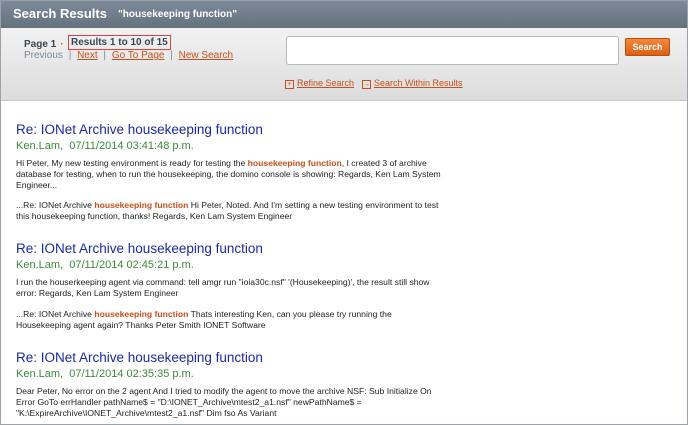  Describe the element at coordinates (647, 47) in the screenshot. I see `search-button: Search` at that location.